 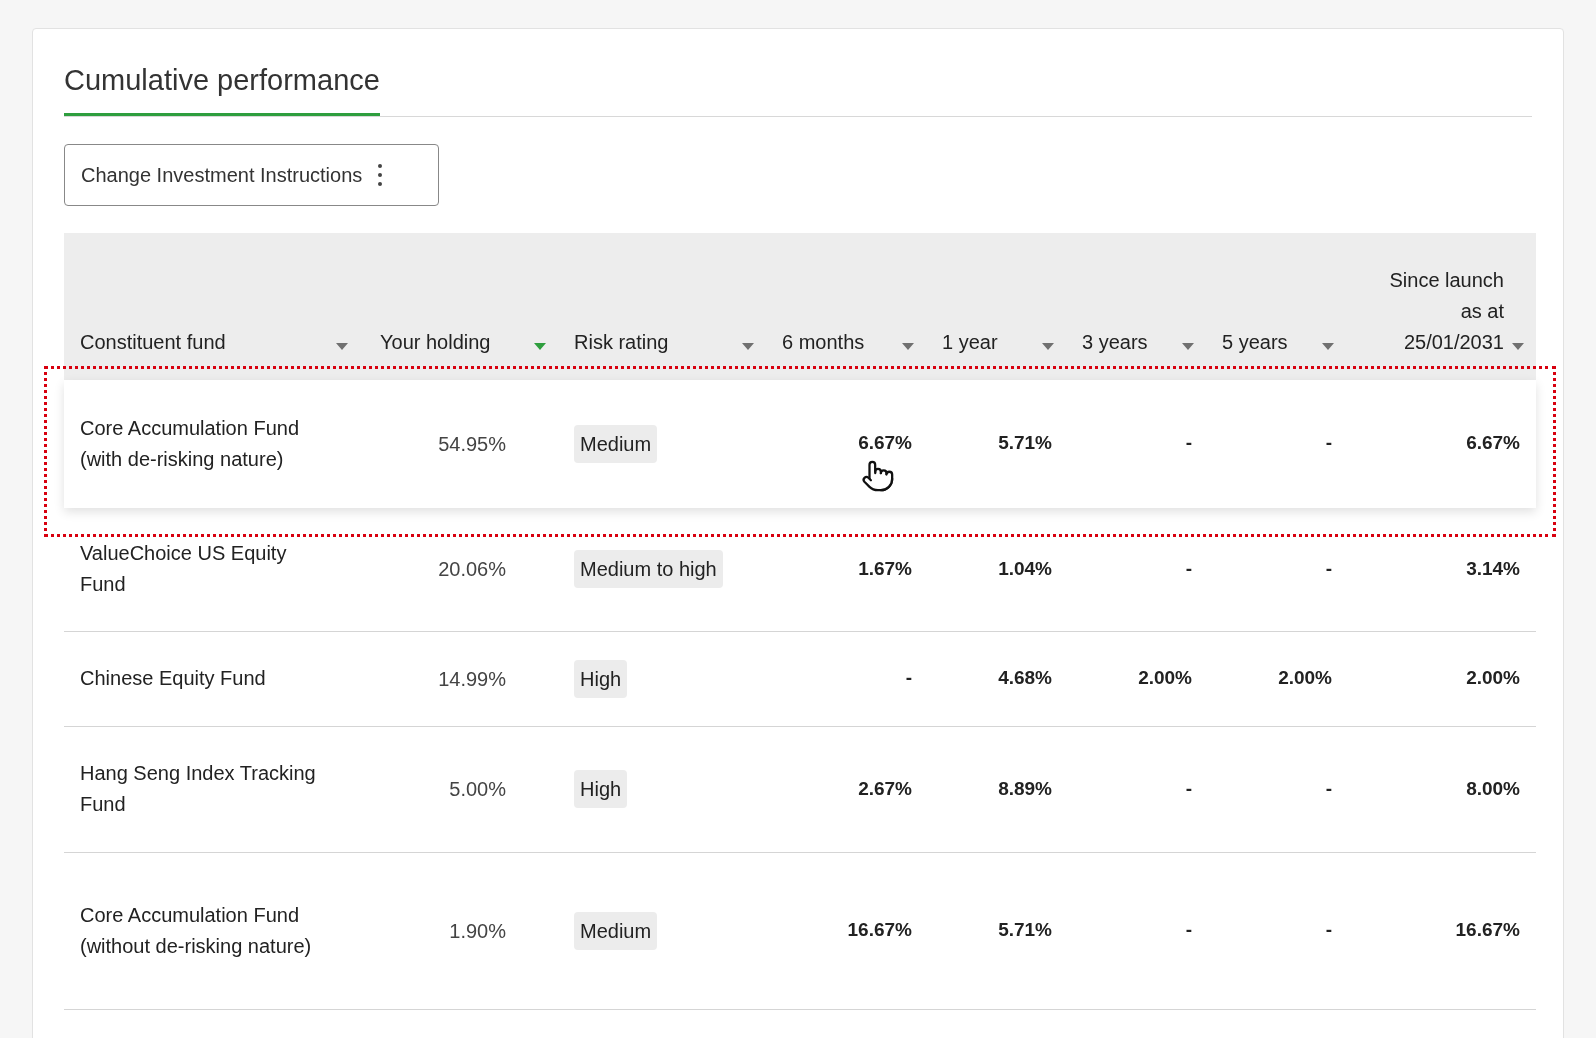 What do you see at coordinates (878, 475) in the screenshot?
I see `hand-cursor-icon` at bounding box center [878, 475].